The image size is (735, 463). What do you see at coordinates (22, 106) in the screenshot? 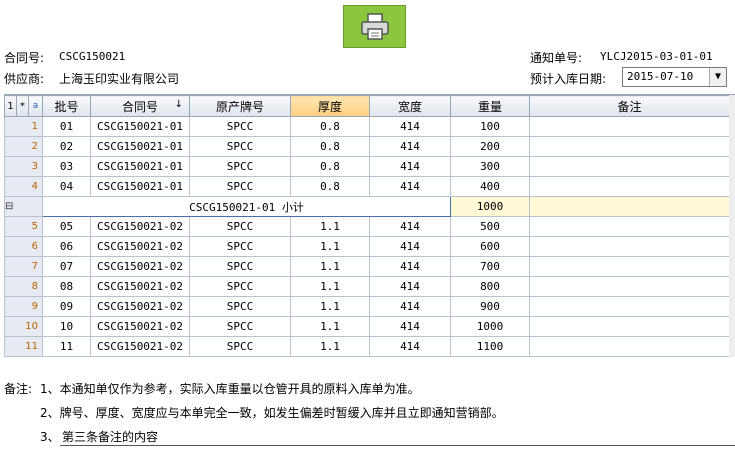
I see `select-all-header: *` at bounding box center [22, 106].